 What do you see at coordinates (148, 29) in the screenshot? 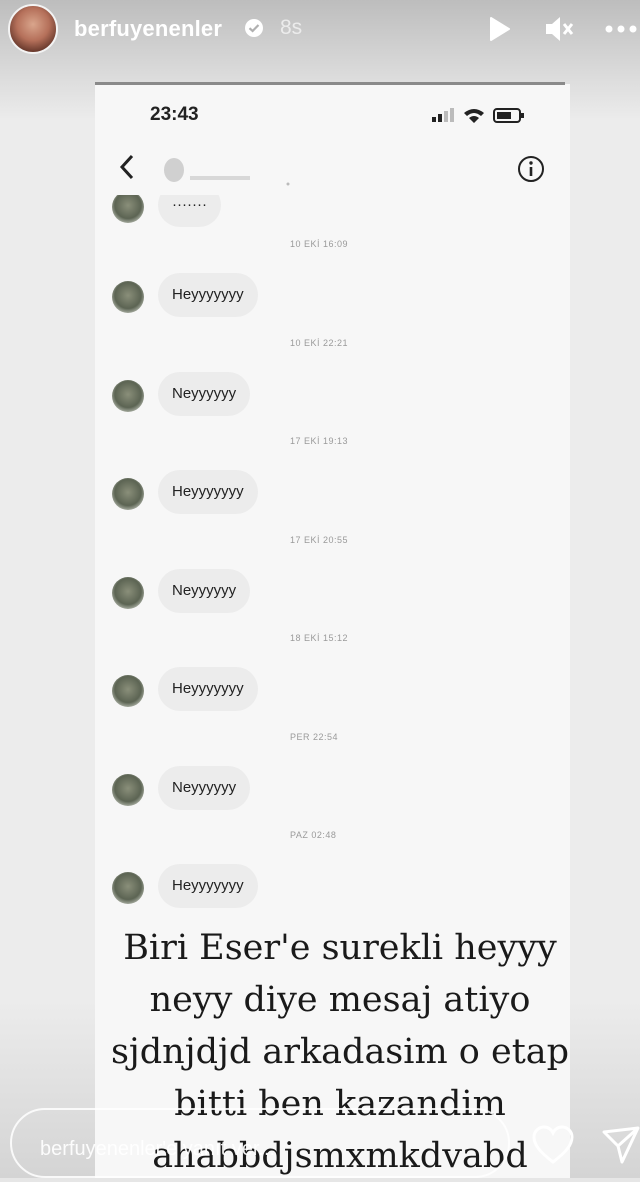
I see `story-username: berfuyenenler` at bounding box center [148, 29].